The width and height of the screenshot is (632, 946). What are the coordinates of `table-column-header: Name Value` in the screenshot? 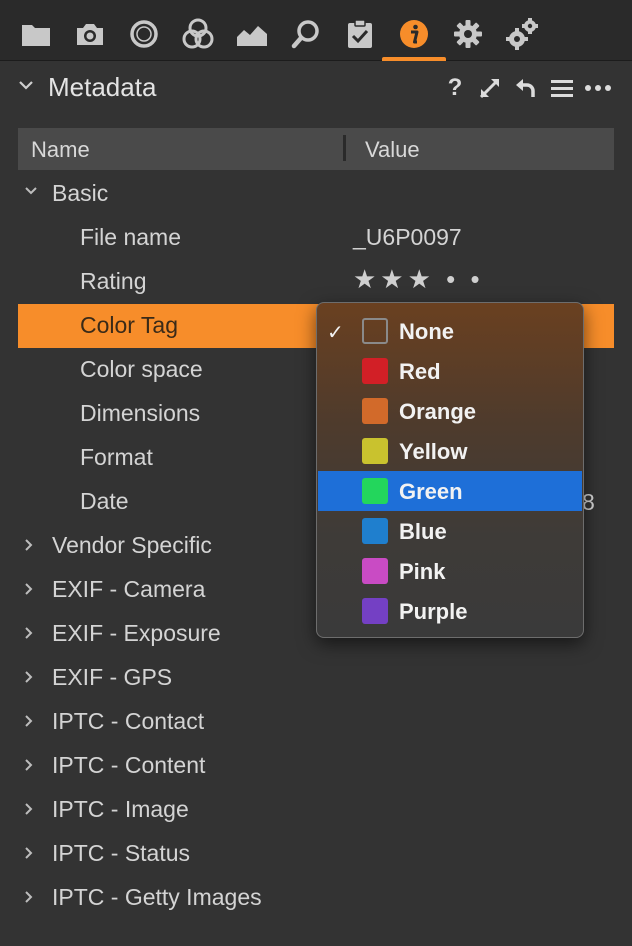 It's located at (316, 149).